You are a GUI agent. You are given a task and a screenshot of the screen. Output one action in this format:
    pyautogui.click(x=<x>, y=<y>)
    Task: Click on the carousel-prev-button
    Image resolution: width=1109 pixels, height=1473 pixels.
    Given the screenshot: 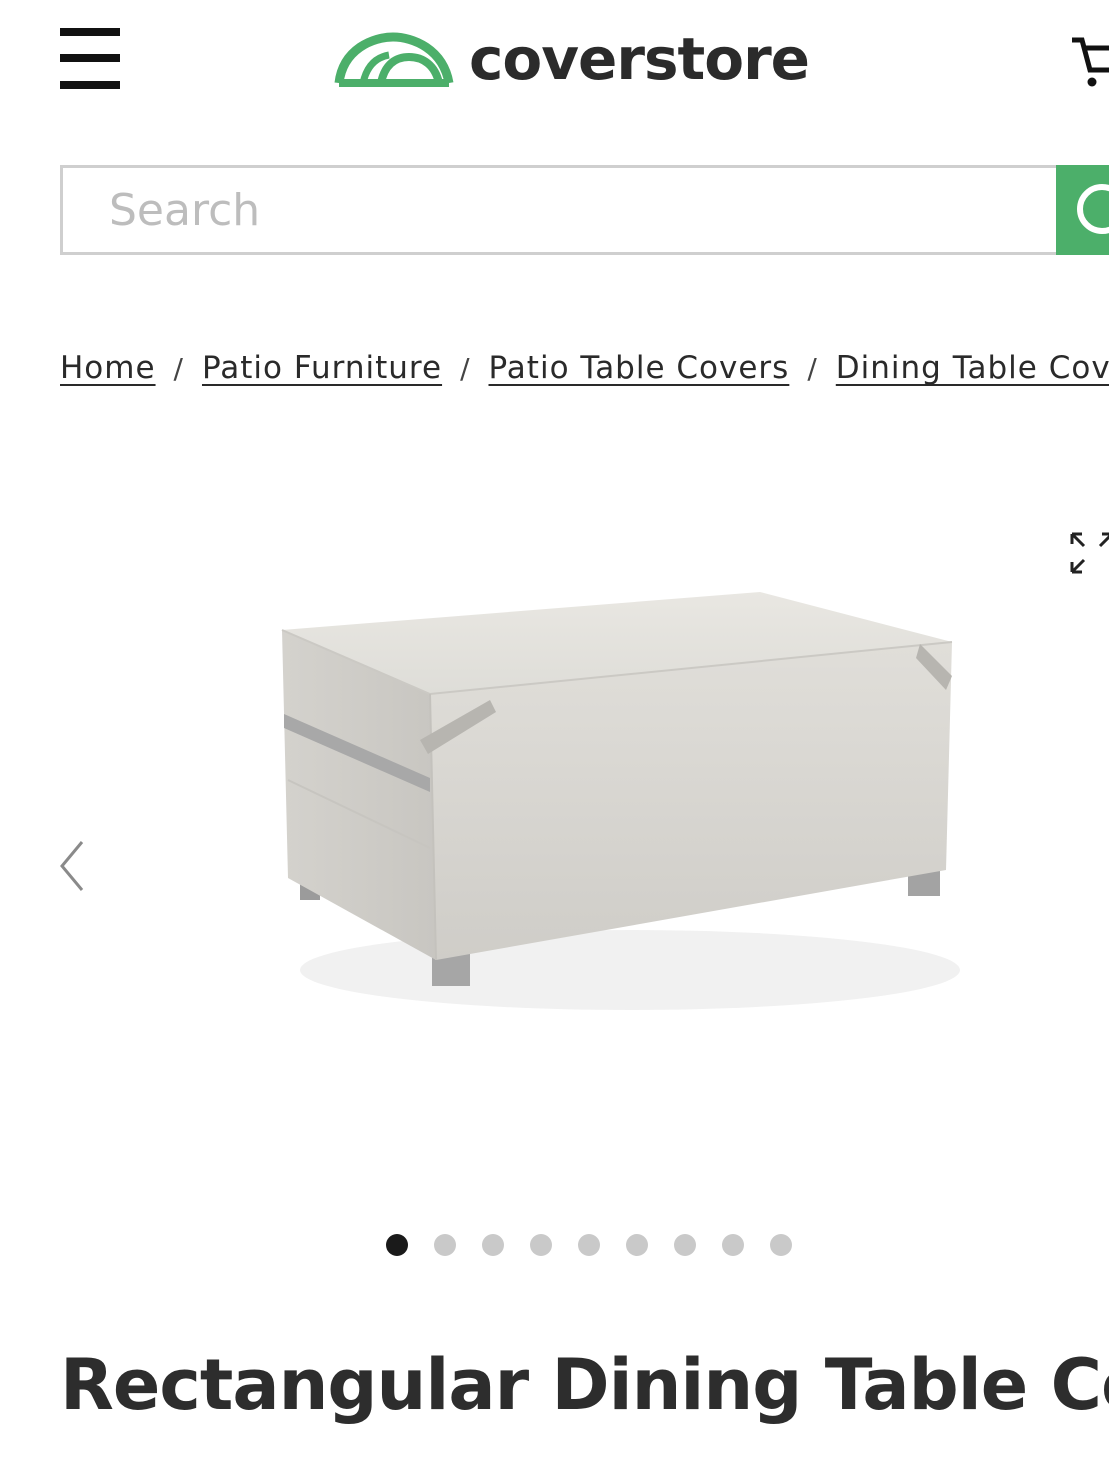 What is the action you would take?
    pyautogui.click(x=72, y=866)
    